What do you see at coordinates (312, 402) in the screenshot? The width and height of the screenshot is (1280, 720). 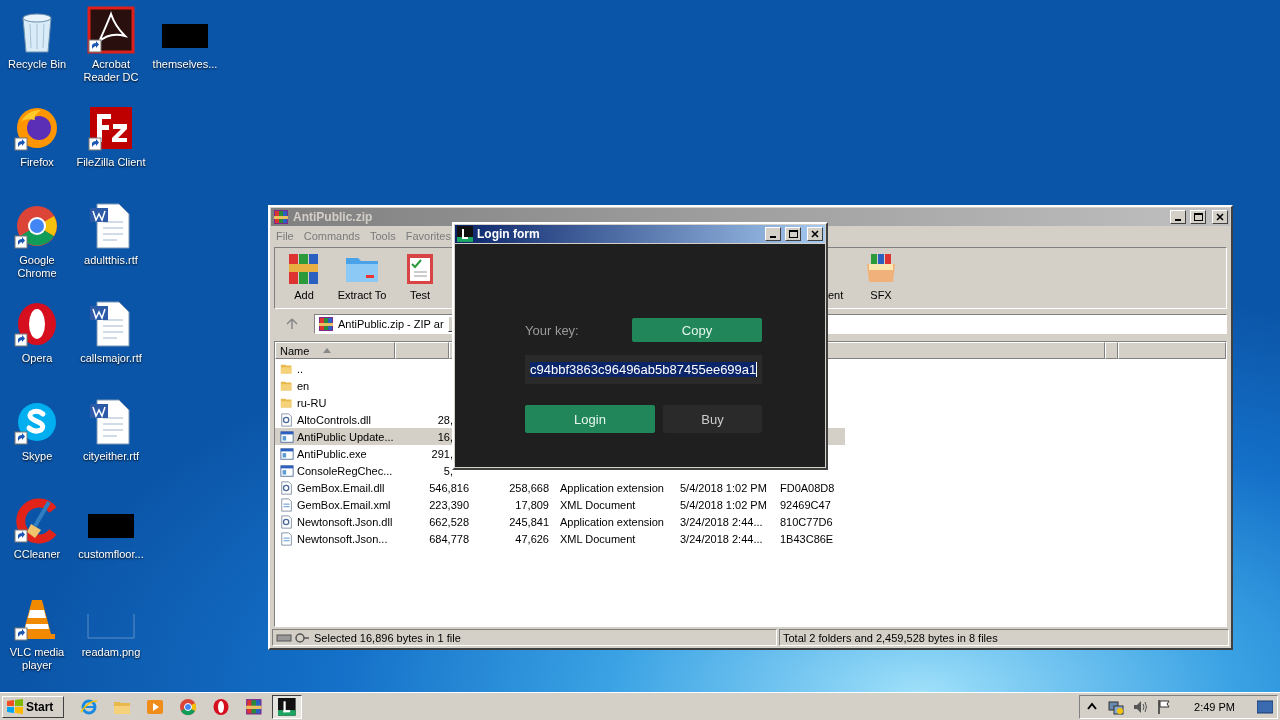 I see `file-name: ru-RU` at bounding box center [312, 402].